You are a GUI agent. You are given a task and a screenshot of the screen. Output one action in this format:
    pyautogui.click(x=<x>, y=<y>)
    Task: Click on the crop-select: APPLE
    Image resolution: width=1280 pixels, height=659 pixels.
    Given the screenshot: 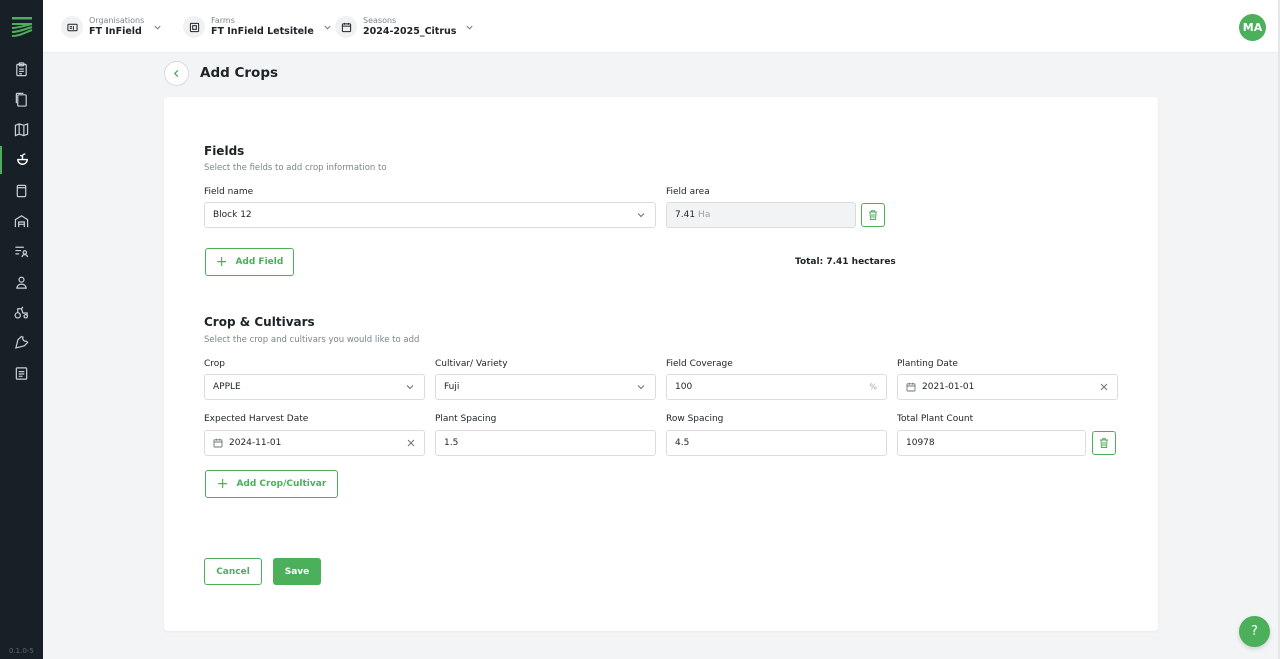 What is the action you would take?
    pyautogui.click(x=314, y=387)
    